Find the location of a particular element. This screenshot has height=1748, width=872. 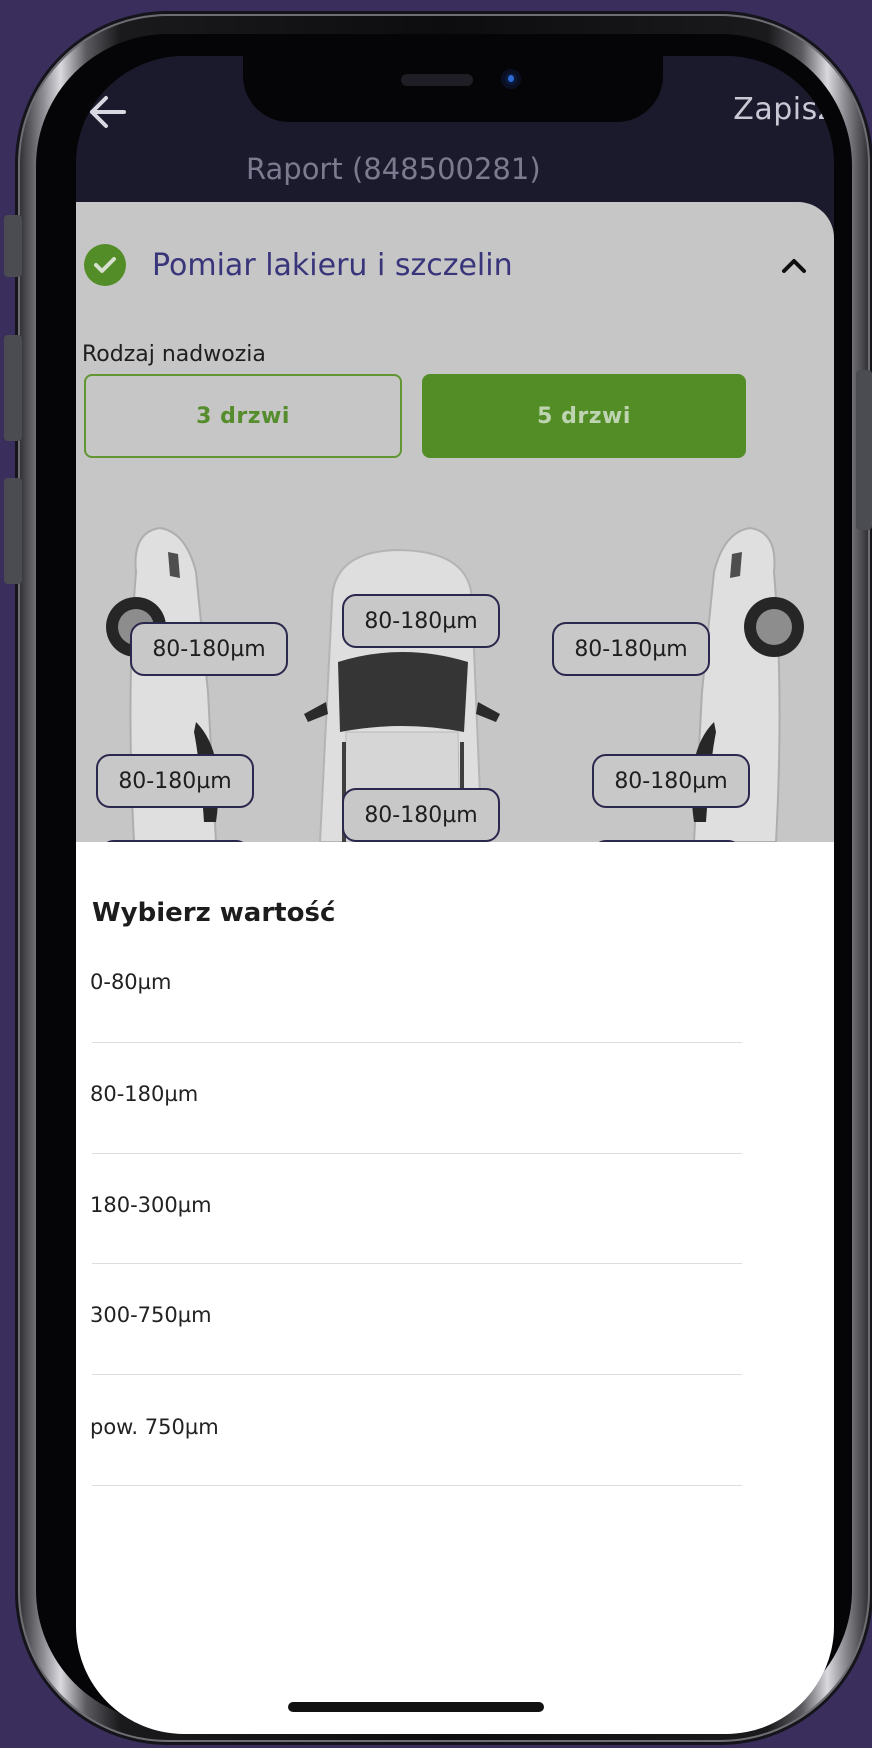

back-arrow-icon is located at coordinates (116, 112).